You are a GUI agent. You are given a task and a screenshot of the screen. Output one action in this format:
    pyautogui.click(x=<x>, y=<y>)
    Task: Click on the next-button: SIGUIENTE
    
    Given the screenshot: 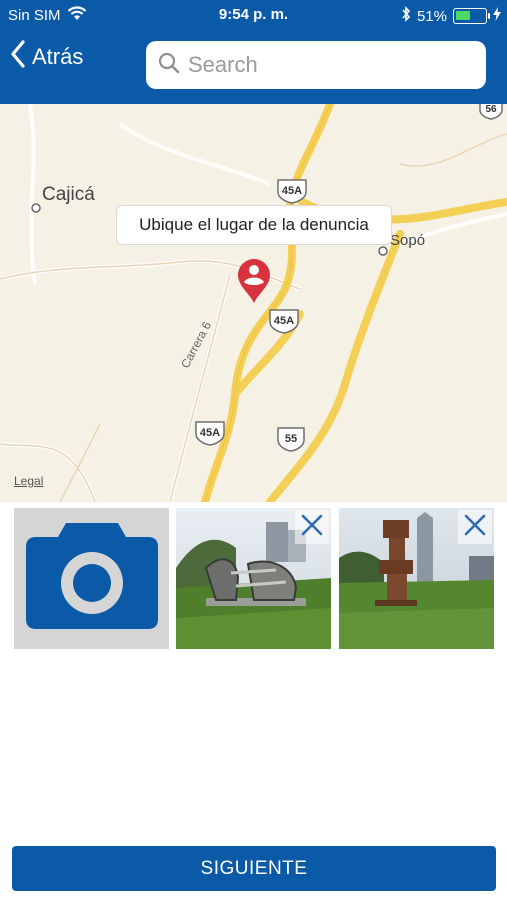 What is the action you would take?
    pyautogui.click(x=254, y=868)
    